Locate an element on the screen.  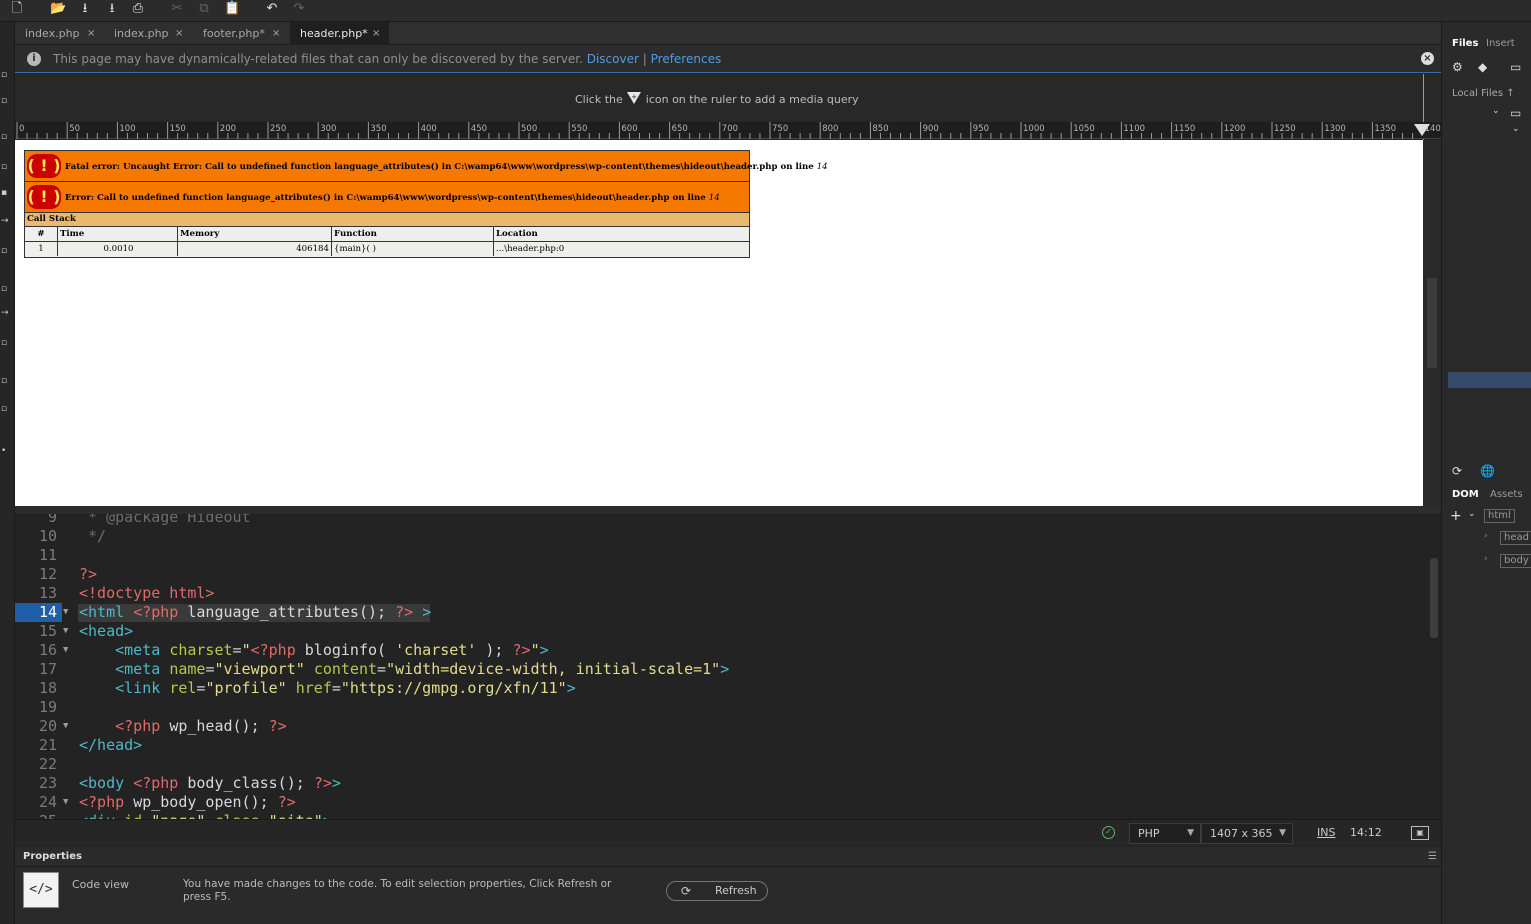
refresh-button: ⟳ Refresh is located at coordinates (717, 891).